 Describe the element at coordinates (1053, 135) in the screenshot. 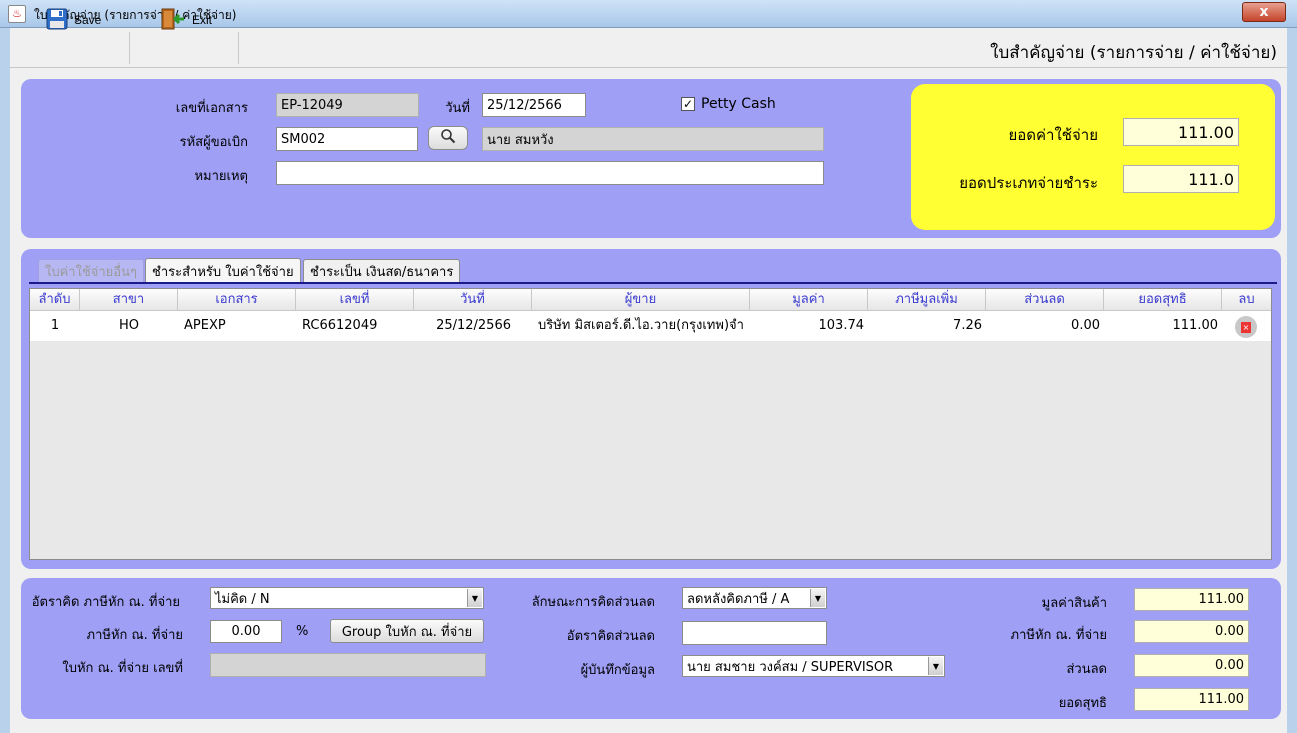

I see `expense-total-label: ยอดค่าใช้จ่าย` at that location.